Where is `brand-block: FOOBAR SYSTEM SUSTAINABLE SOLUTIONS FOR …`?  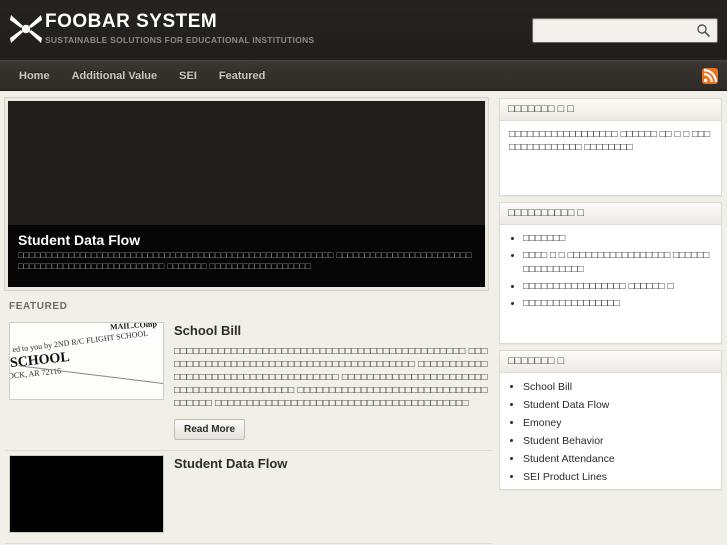 brand-block: FOOBAR SYSTEM SUSTAINABLE SOLUTIONS FOR … is located at coordinates (179, 28).